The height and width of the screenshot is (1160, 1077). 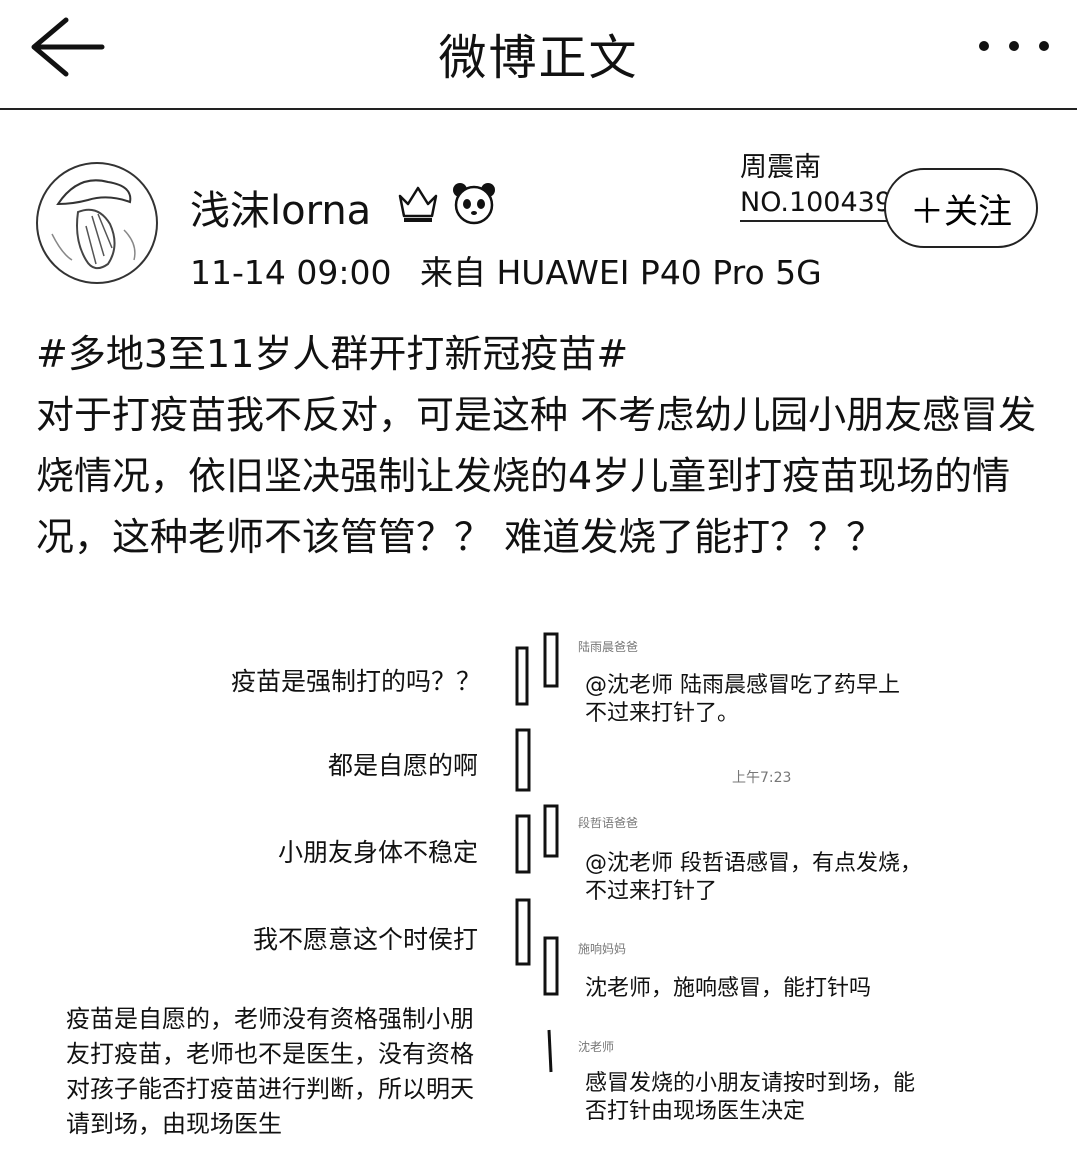 I want to click on author-name: 浅沫lorna, so click(x=280, y=207).